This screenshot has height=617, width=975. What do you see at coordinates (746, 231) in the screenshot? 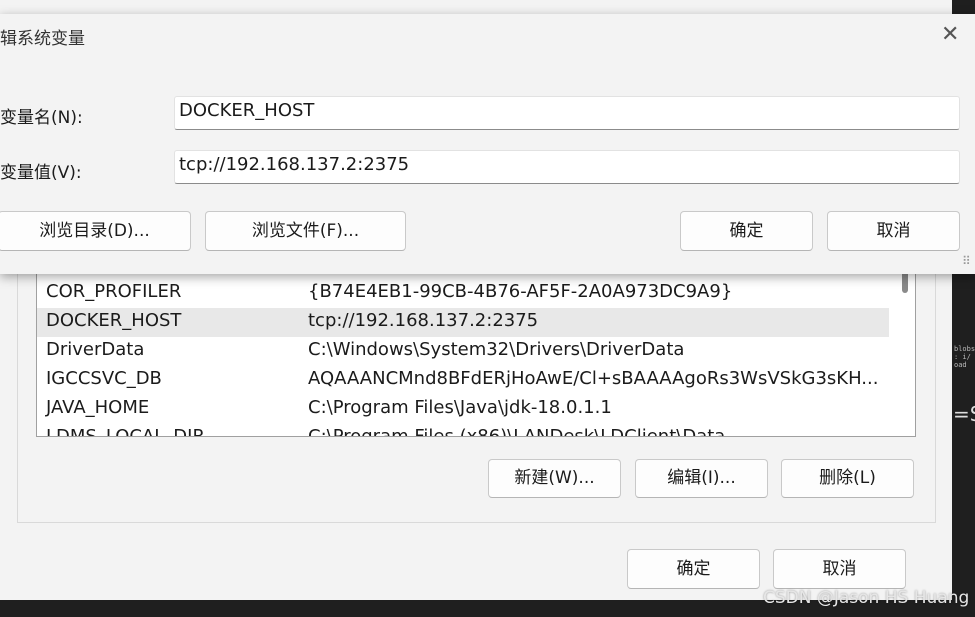
I see `dialog-ok-button: 确定` at bounding box center [746, 231].